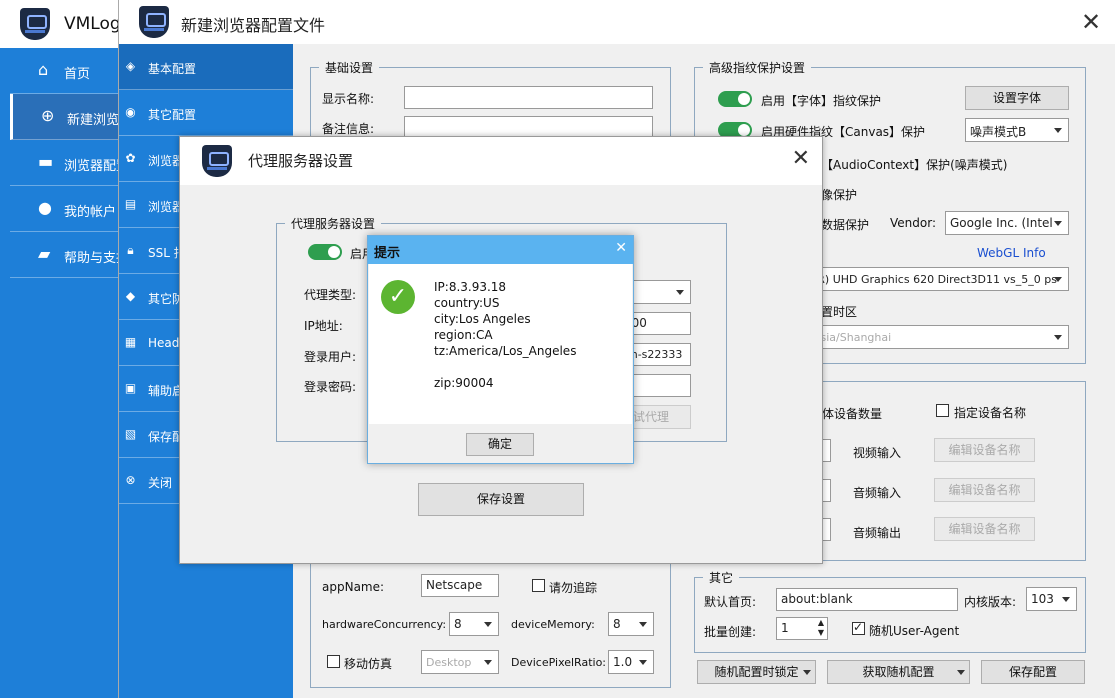 Image resolution: width=1115 pixels, height=698 pixels. Describe the element at coordinates (460, 585) in the screenshot. I see `appname-input: Netscape` at that location.